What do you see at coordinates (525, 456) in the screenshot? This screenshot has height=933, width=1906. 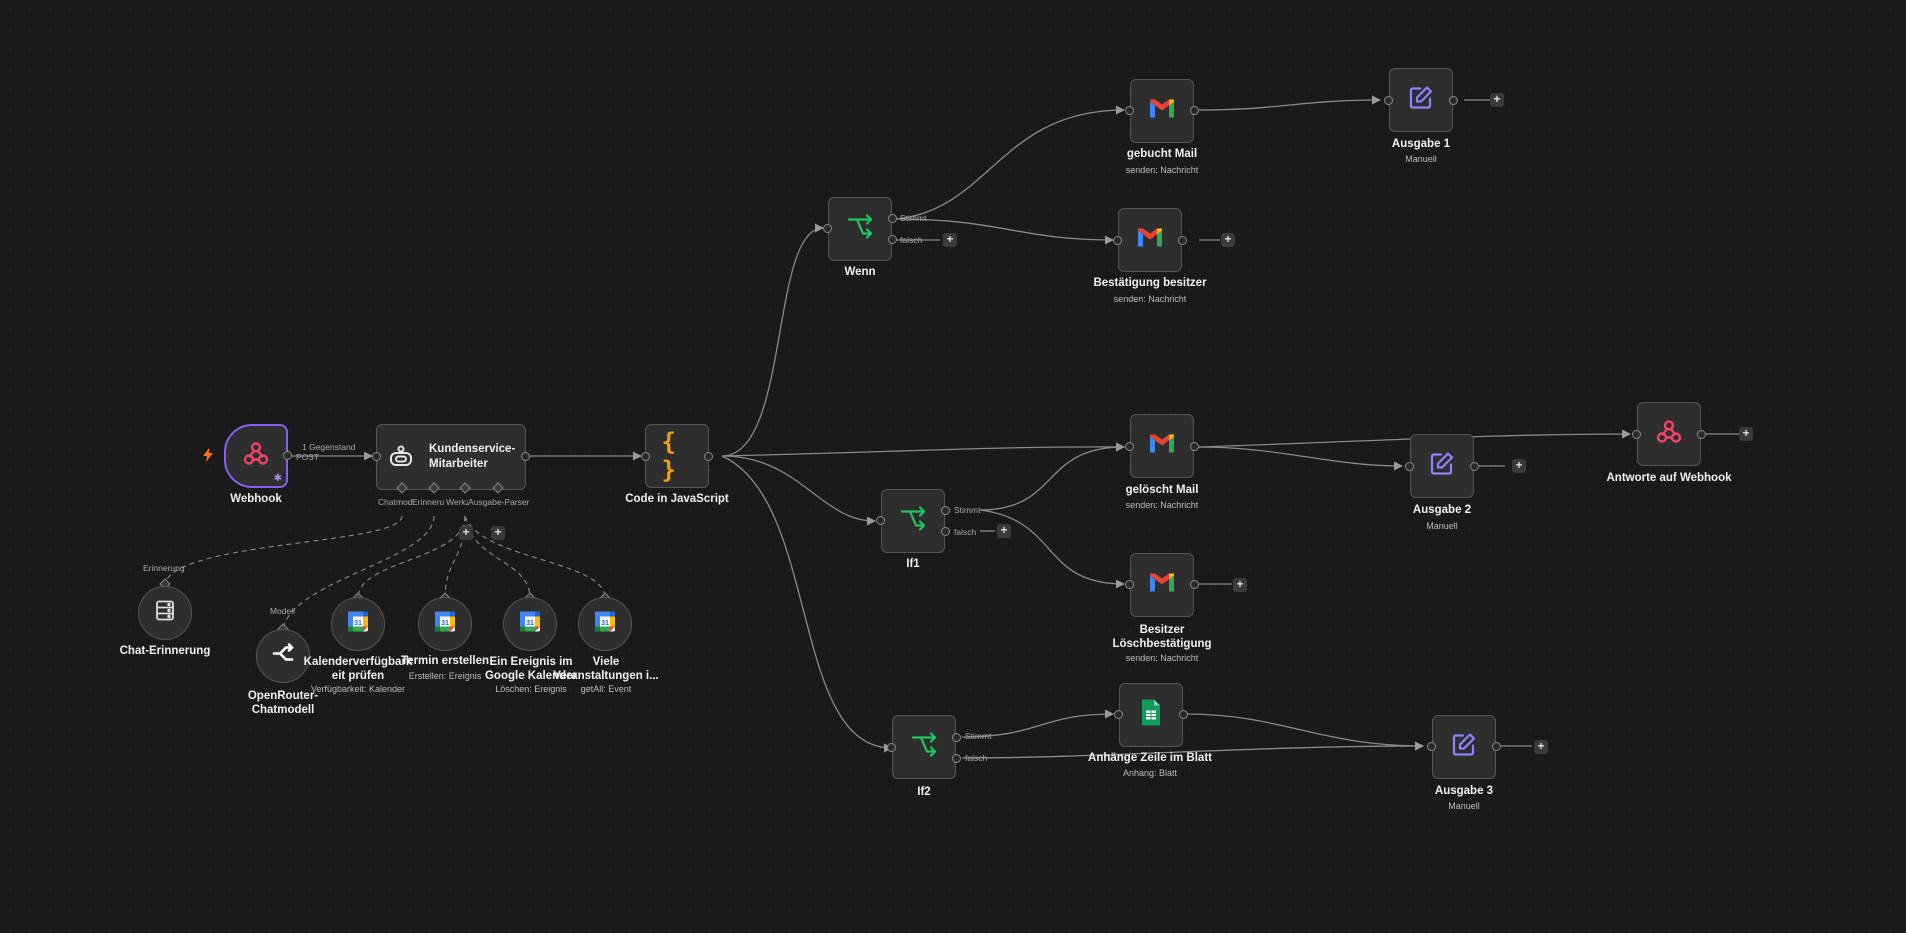 I see `agent-output-handle` at bounding box center [525, 456].